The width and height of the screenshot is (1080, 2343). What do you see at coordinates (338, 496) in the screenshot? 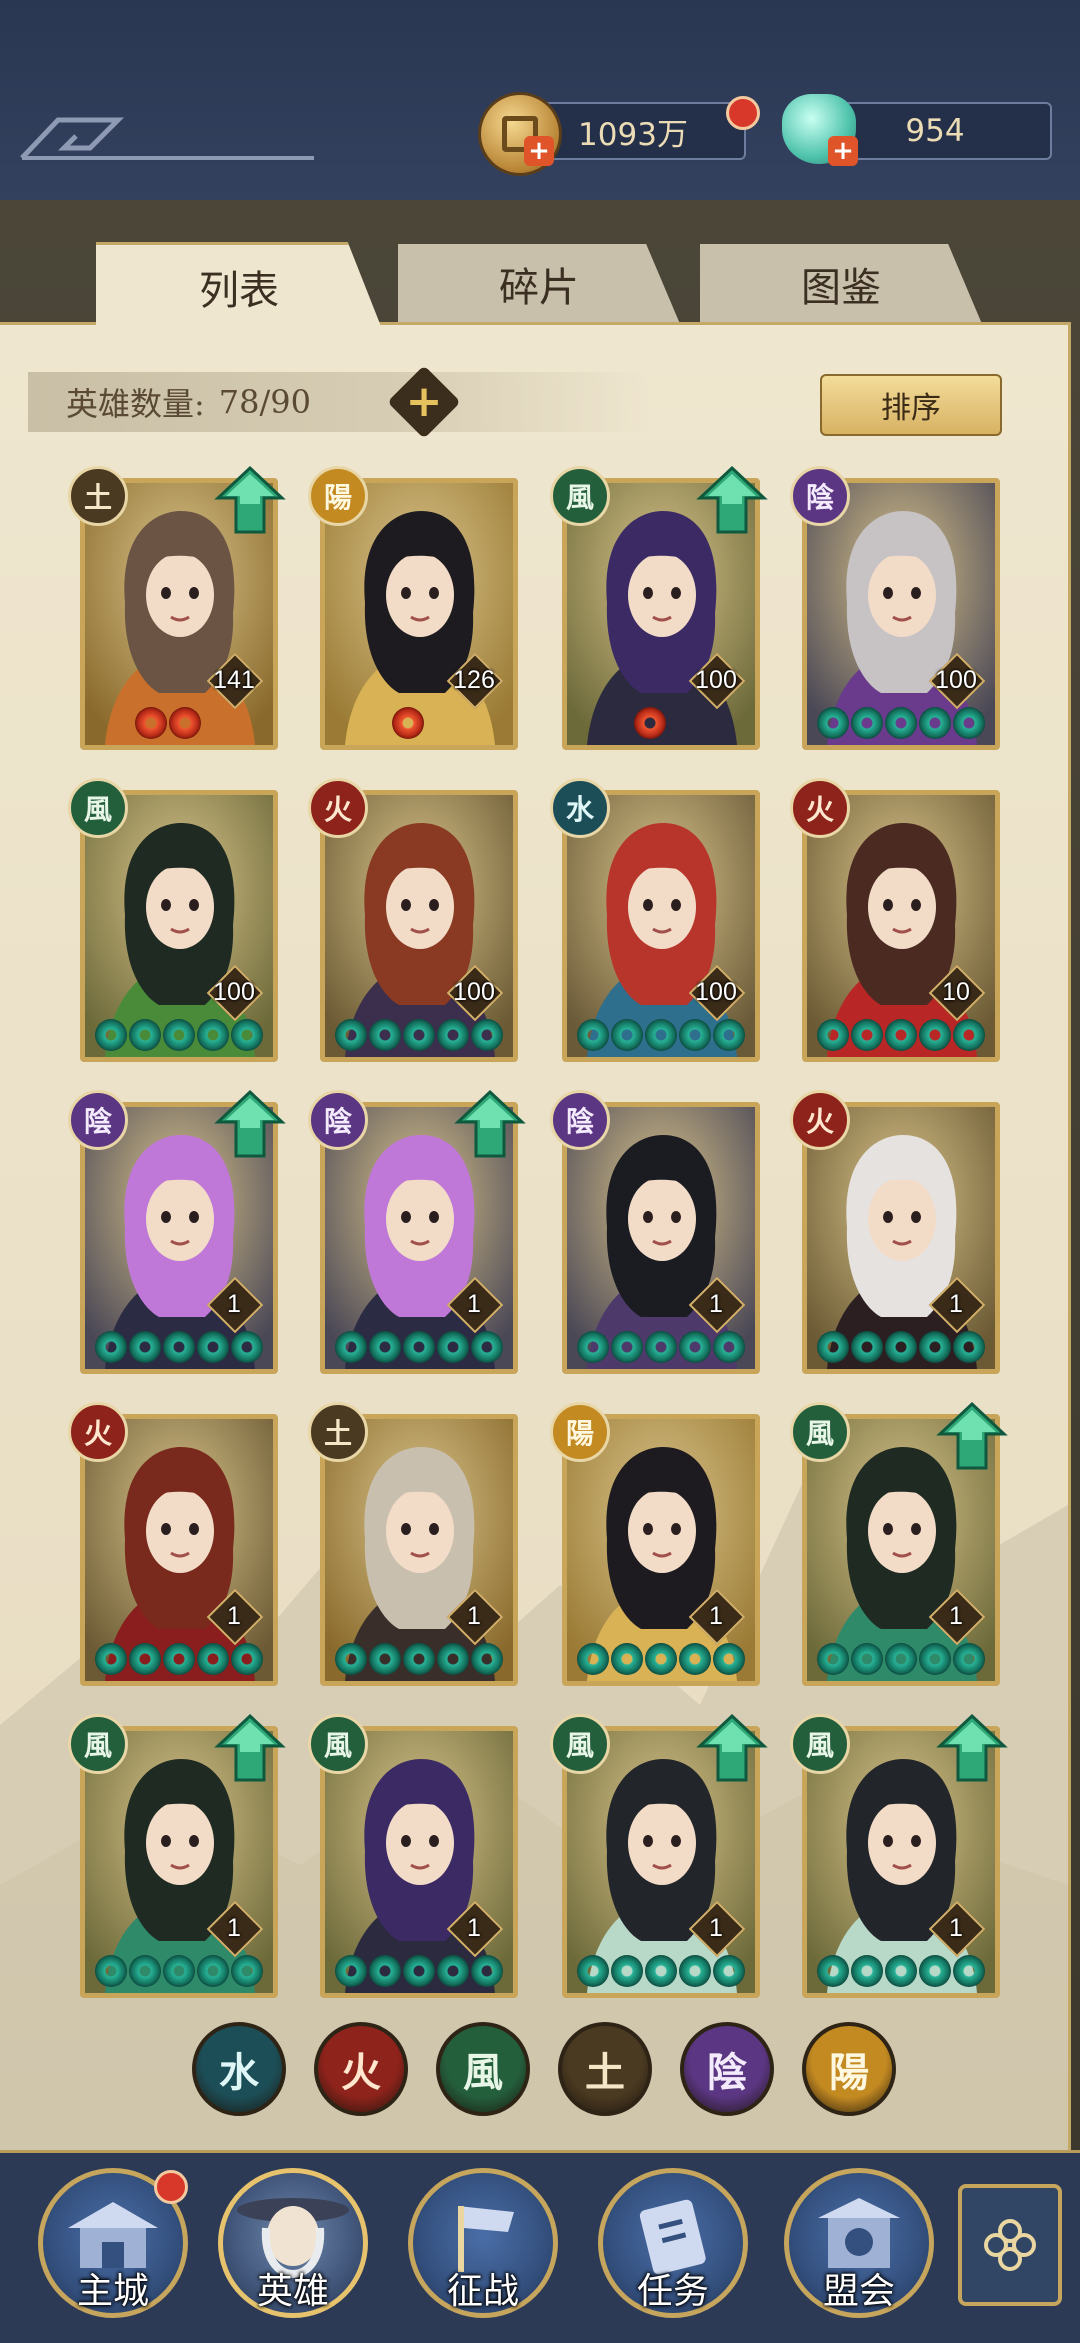
I see `yang-element-icon: 陽` at bounding box center [338, 496].